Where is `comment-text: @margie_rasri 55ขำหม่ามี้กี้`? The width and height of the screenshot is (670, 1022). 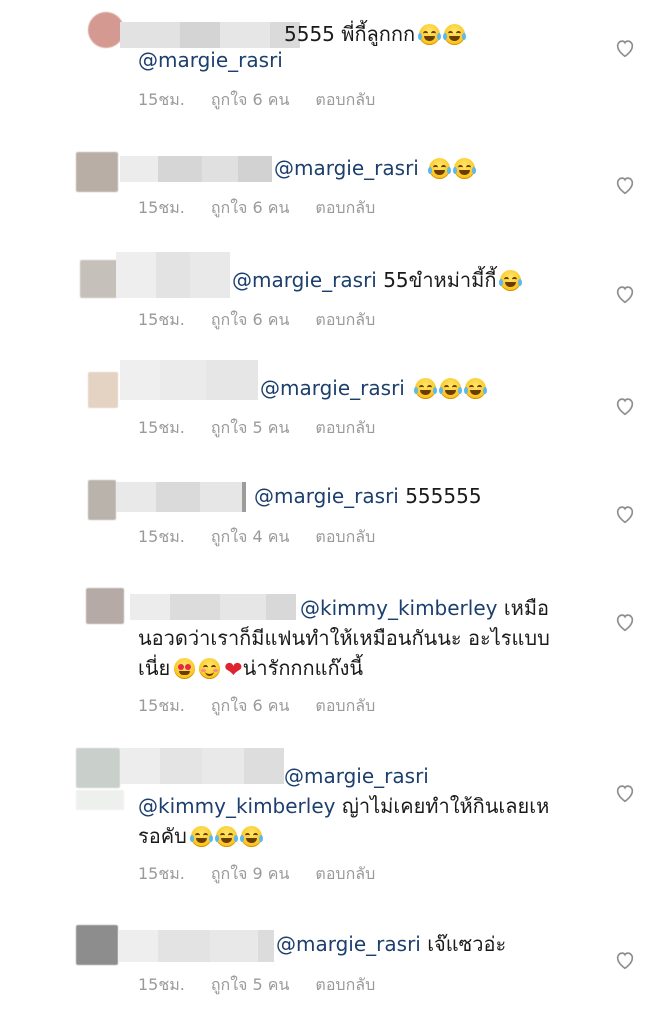 comment-text: @margie_rasri 55ขำหม่ามี้กี้ is located at coordinates (377, 280).